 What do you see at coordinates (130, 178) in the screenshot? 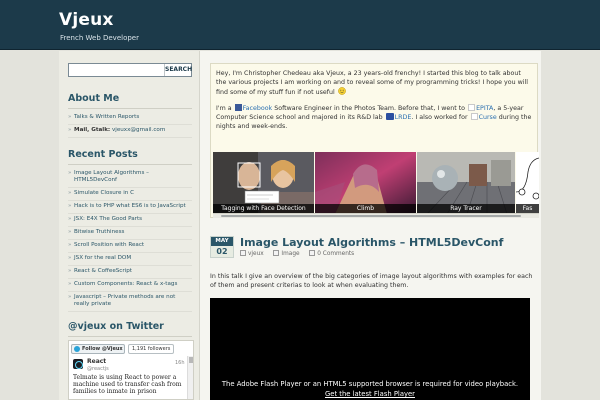
I see `list-item: Image Layout Algorithms – HTML5DevConf` at bounding box center [130, 178].